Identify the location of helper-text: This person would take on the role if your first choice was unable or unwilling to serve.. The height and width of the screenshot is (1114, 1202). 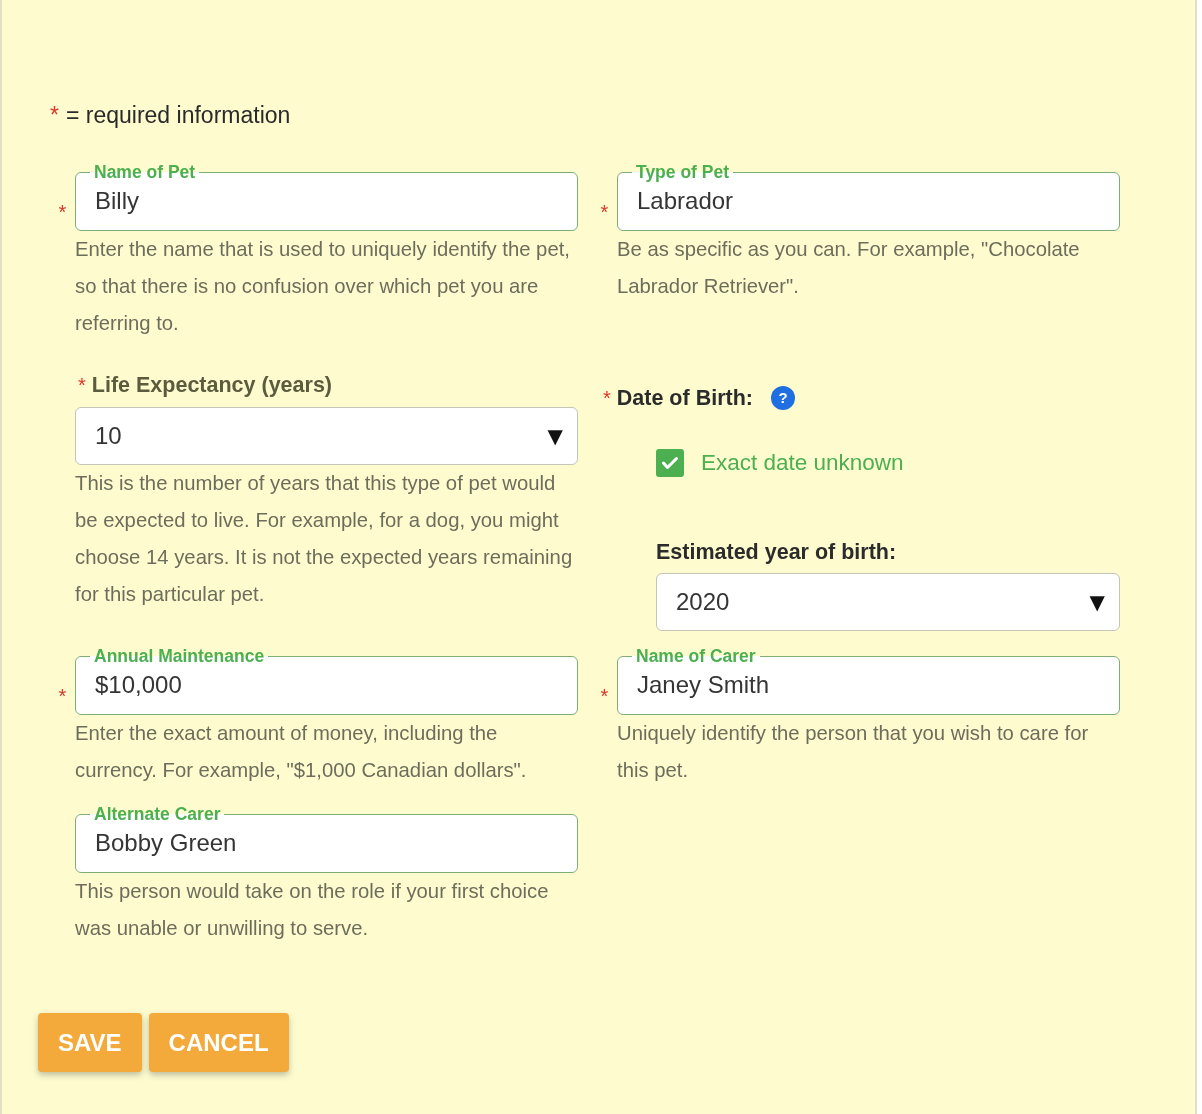
(312, 910).